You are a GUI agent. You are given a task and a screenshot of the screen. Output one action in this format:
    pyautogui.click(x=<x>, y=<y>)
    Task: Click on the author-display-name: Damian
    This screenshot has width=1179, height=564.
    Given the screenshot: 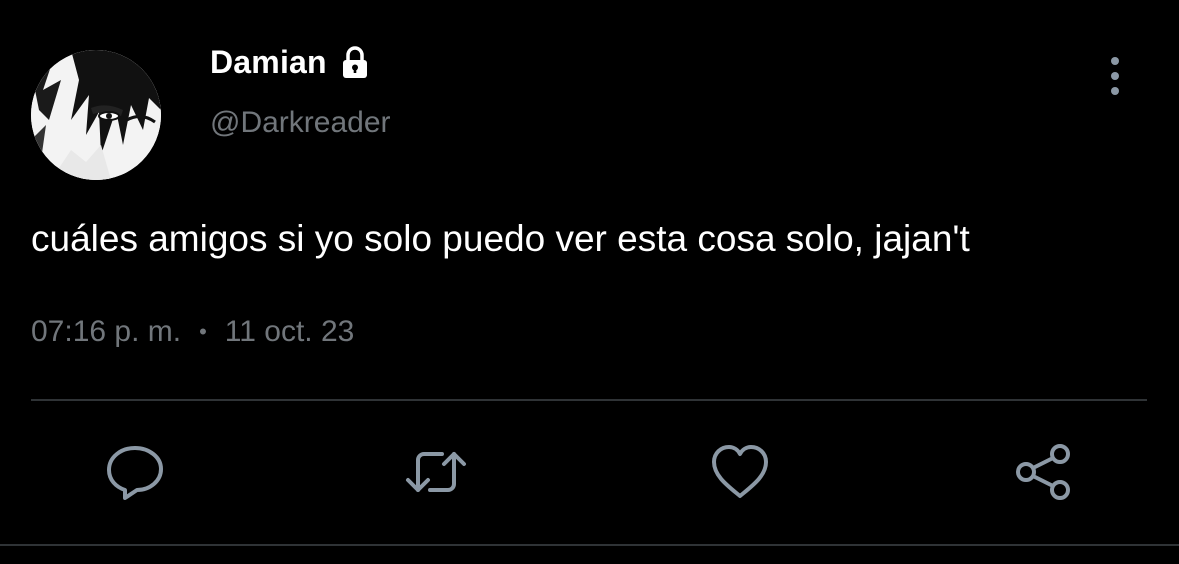 What is the action you would take?
    pyautogui.click(x=268, y=62)
    